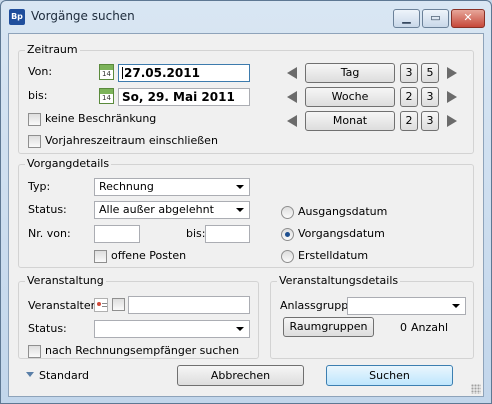 The height and width of the screenshot is (404, 492). Describe the element at coordinates (409, 121) in the screenshot. I see `monat-count-a-button: 2` at that location.